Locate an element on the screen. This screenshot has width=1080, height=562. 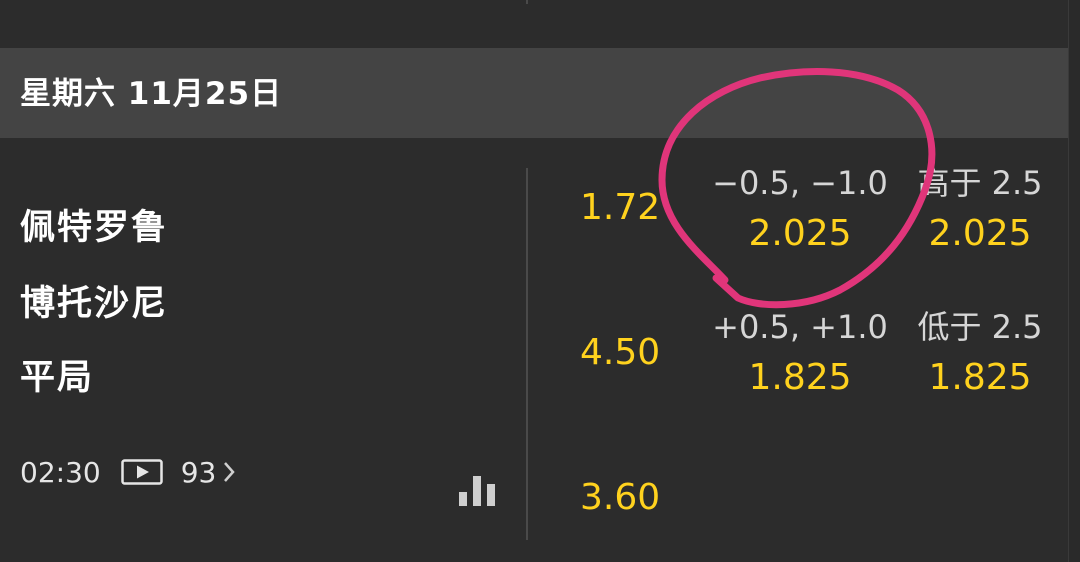
handicap-odd-2: 1.825 is located at coordinates (800, 378).